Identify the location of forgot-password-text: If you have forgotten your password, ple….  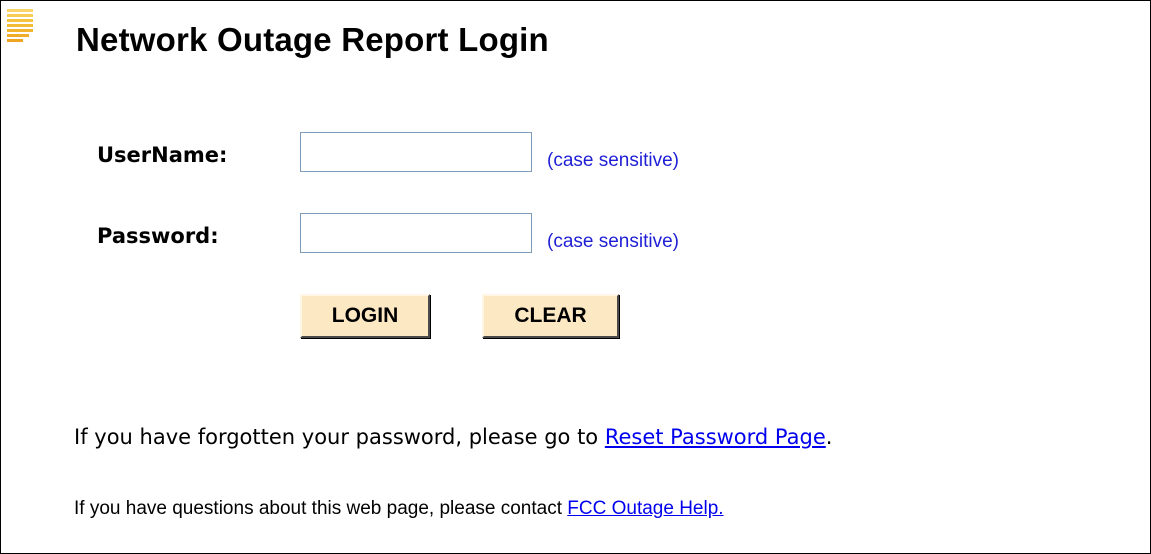
(339, 437).